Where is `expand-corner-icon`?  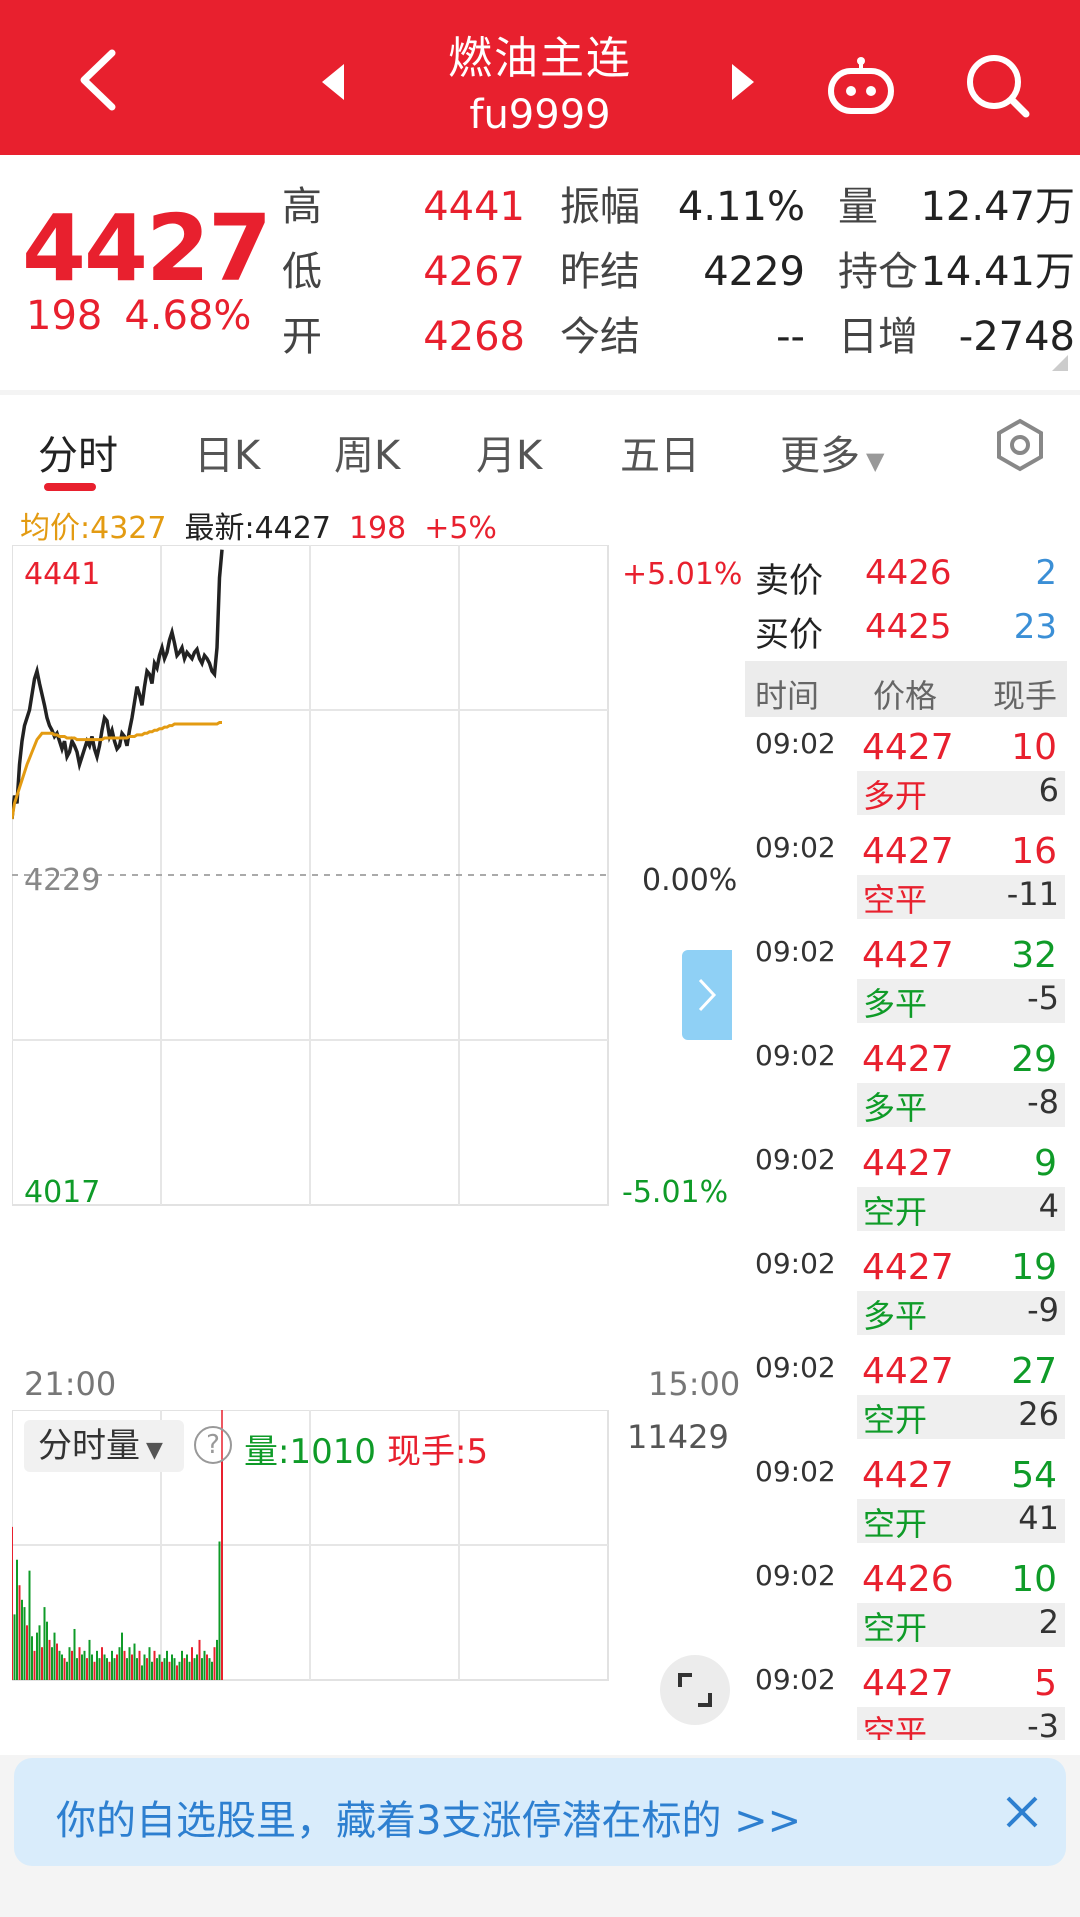 expand-corner-icon is located at coordinates (1060, 363).